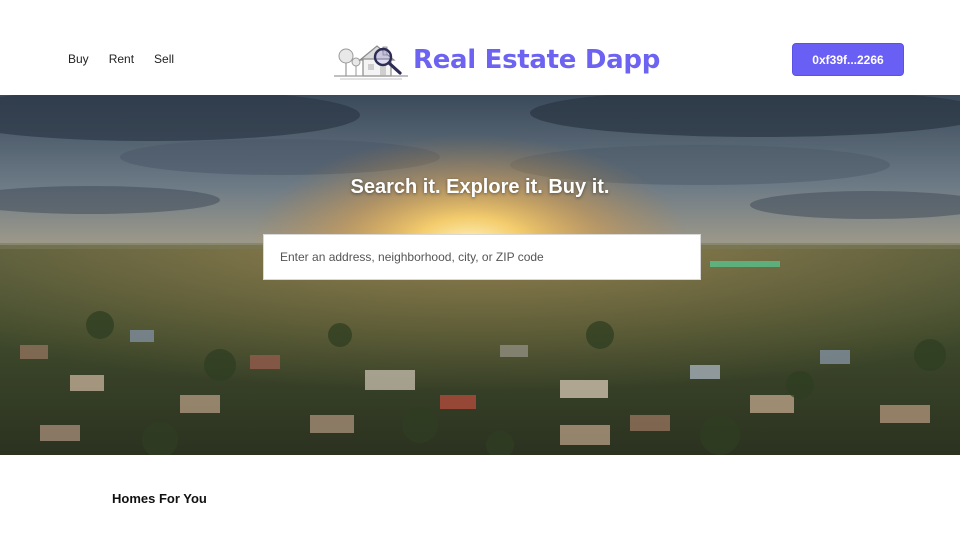 The height and width of the screenshot is (540, 960). I want to click on homes-for-you-heading: Homes For You, so click(159, 498).